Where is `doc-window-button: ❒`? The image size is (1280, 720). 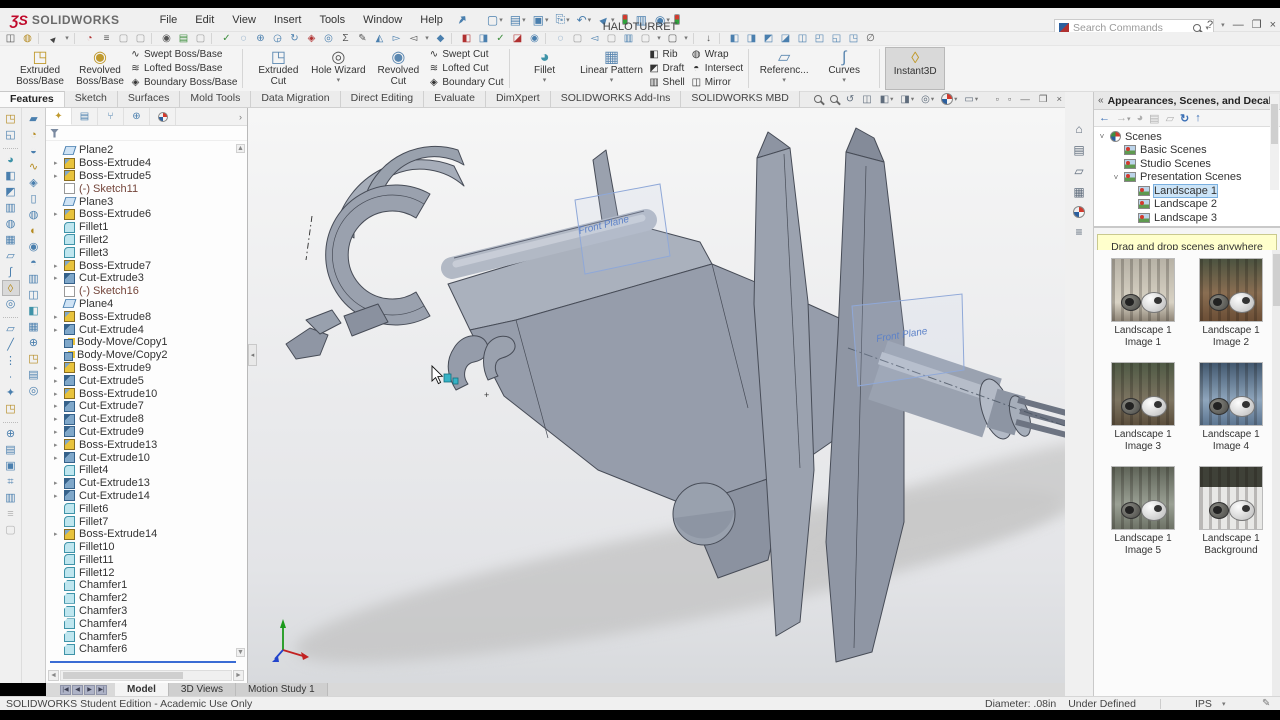 doc-window-button: ❒ is located at coordinates (1043, 99).